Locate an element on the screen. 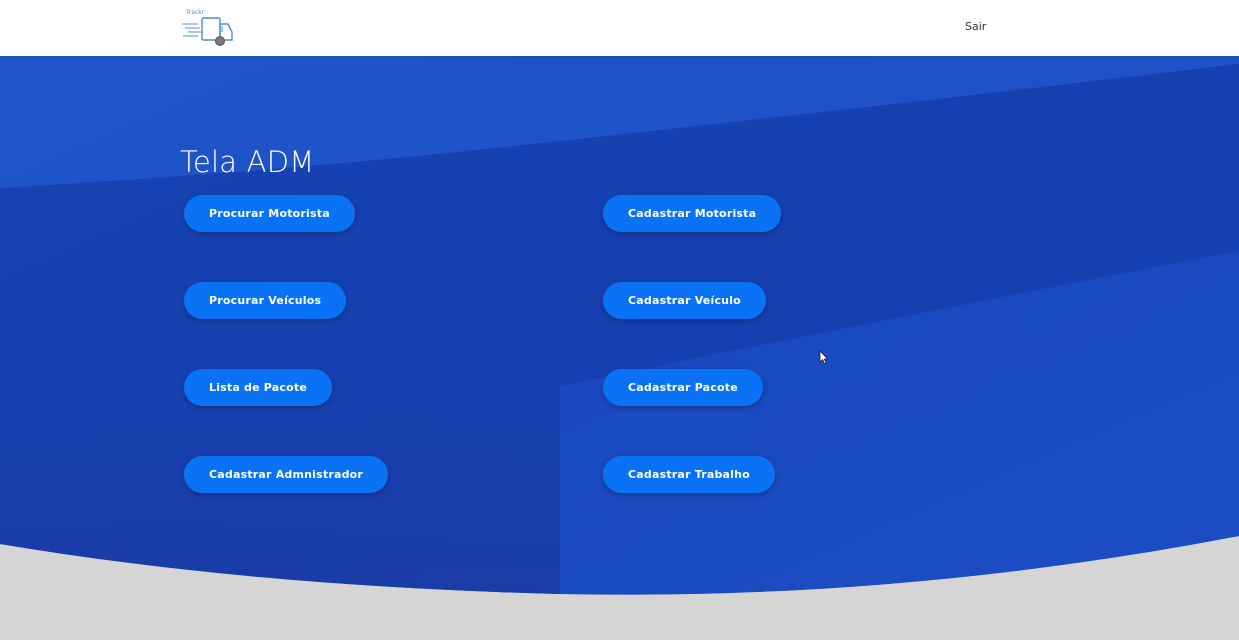 The image size is (1239, 640). mouse-cursor-icon is located at coordinates (824, 357).